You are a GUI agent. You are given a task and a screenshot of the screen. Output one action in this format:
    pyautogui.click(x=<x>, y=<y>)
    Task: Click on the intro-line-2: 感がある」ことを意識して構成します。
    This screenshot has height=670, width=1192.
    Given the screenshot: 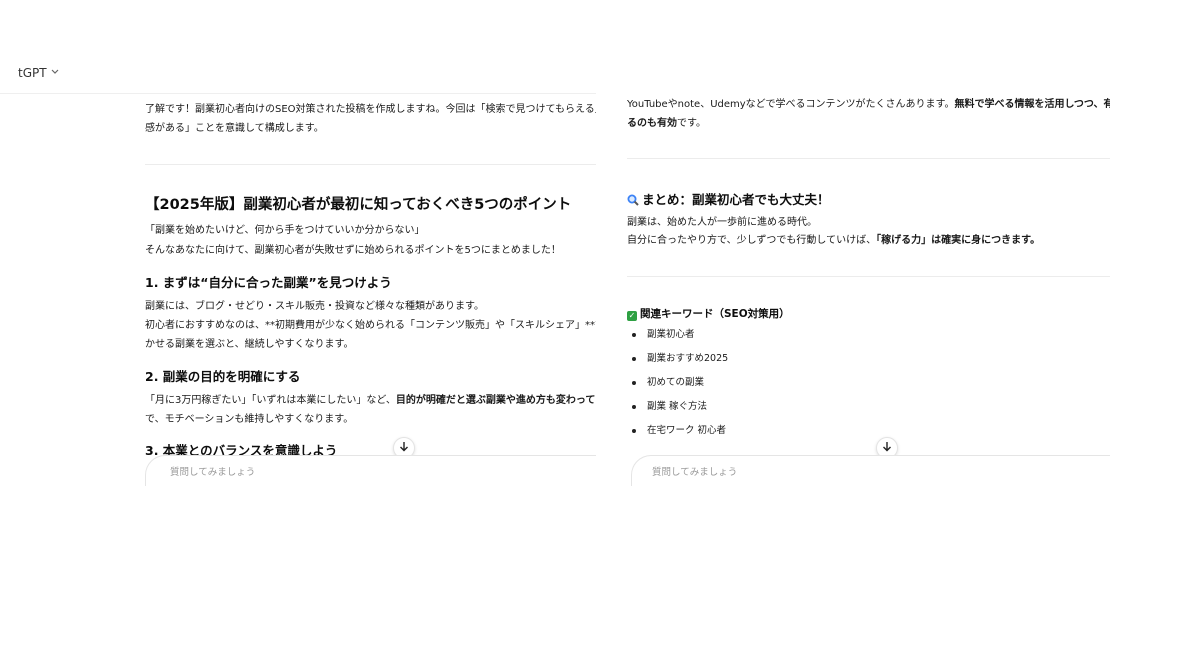 What is the action you would take?
    pyautogui.click(x=234, y=128)
    